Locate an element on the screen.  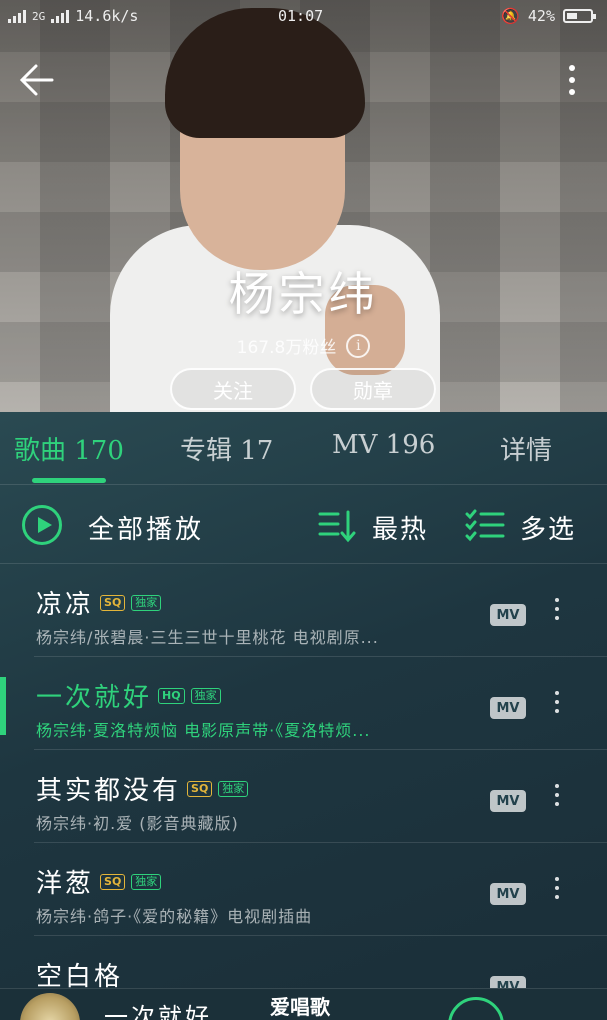
tab-songs: 歌曲 170 is located at coordinates (69, 448).